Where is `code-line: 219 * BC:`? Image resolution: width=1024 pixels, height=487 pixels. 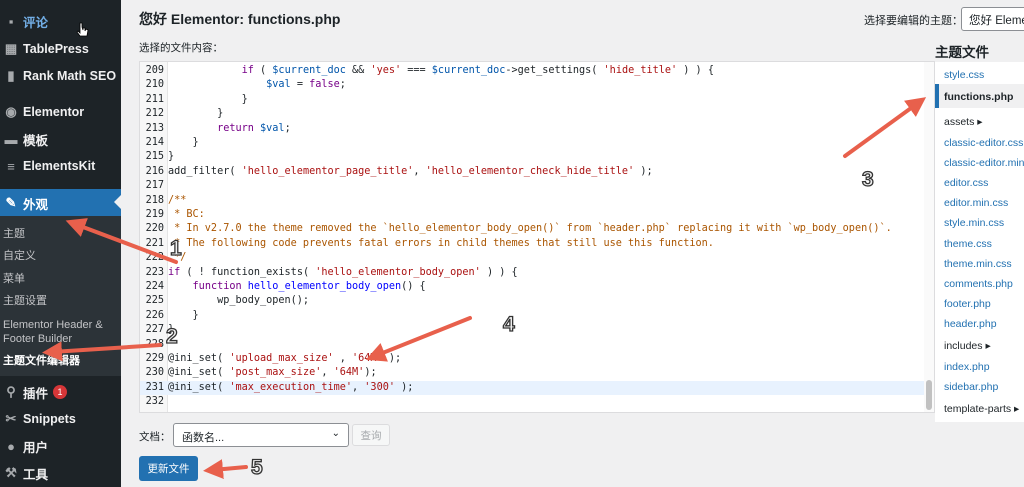
code-line: 219 * BC: is located at coordinates (533, 215).